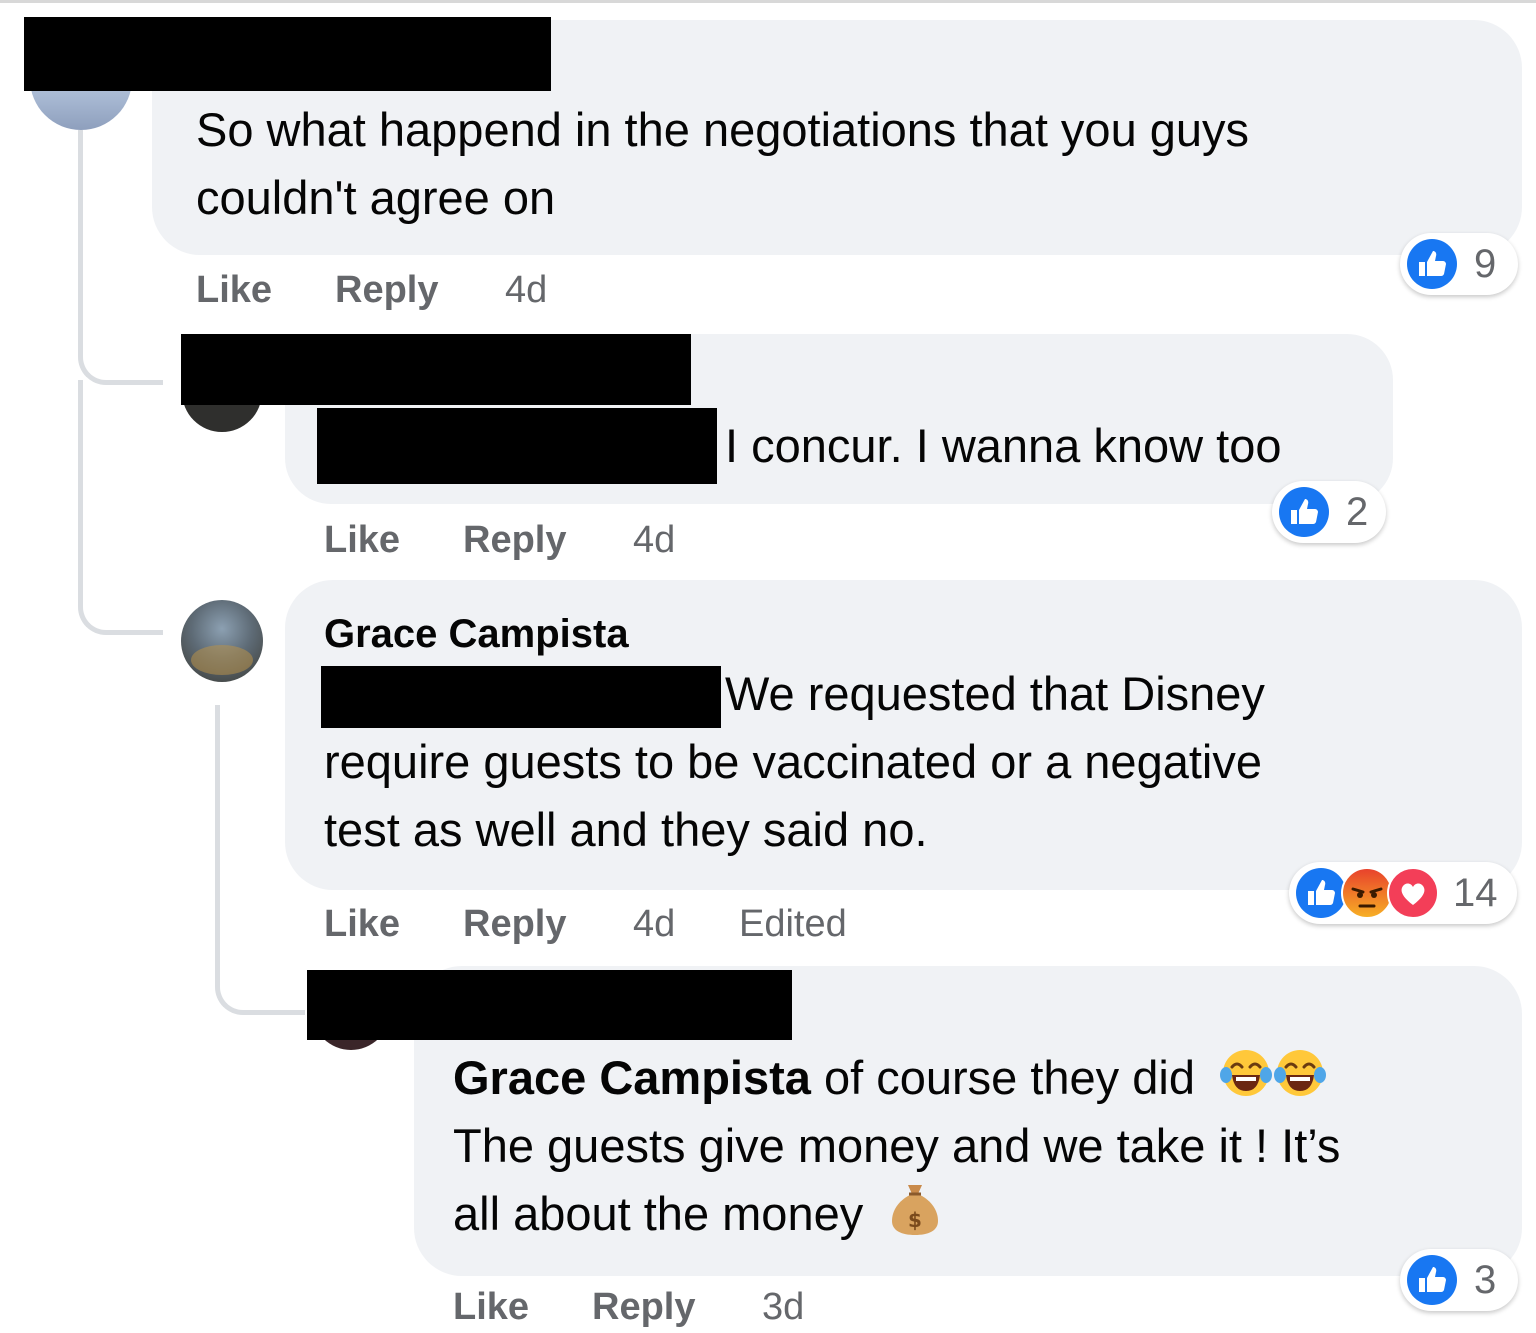 The image size is (1536, 1333). Describe the element at coordinates (376, 197) in the screenshot. I see `comment-text-line: couldn't agree on` at that location.